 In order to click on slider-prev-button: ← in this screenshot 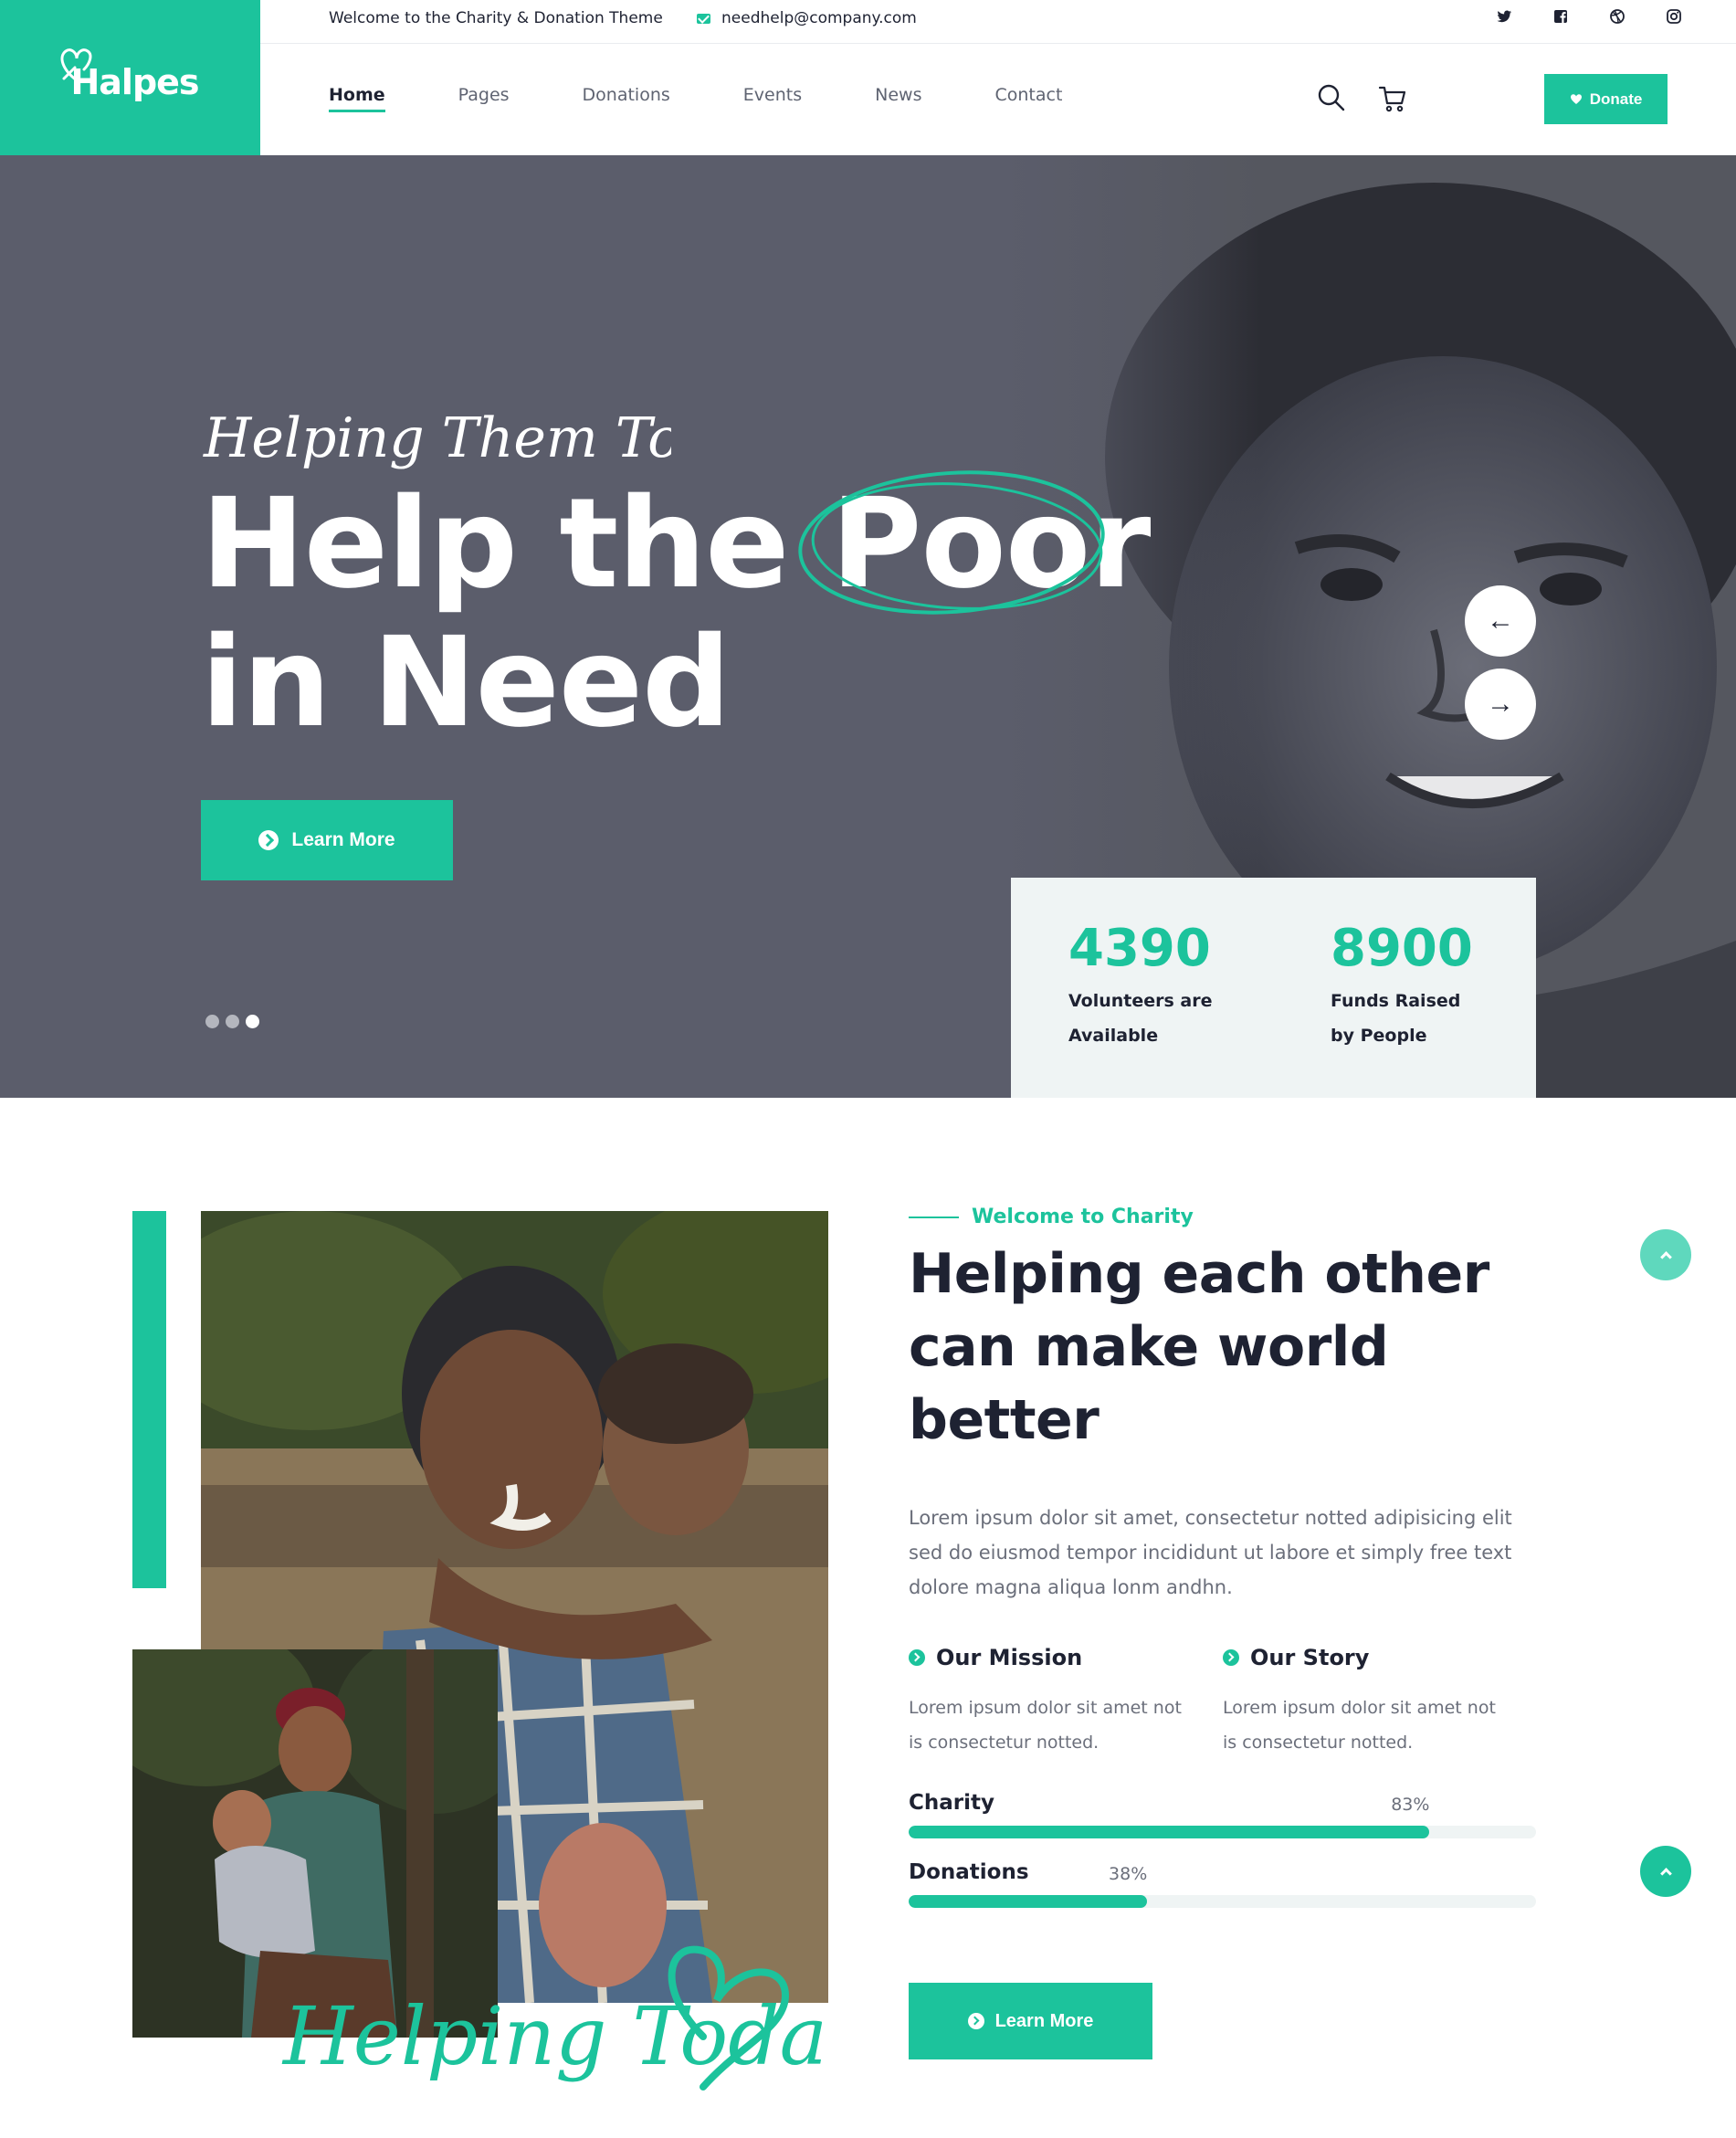, I will do `click(1500, 621)`.